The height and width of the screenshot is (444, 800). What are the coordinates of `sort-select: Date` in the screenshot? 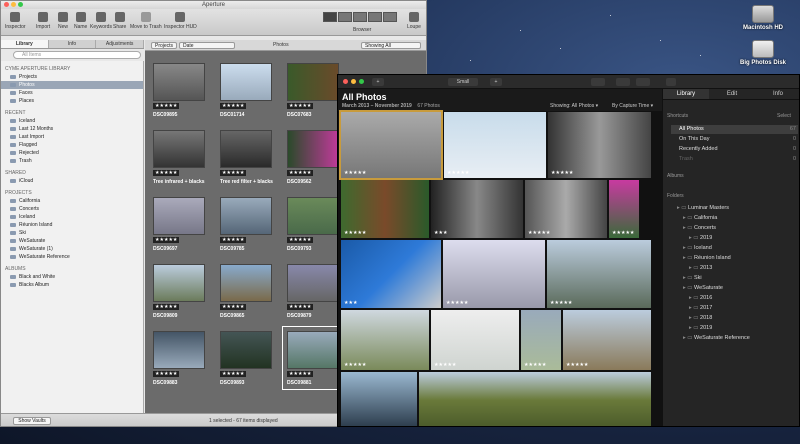 It's located at (207, 45).